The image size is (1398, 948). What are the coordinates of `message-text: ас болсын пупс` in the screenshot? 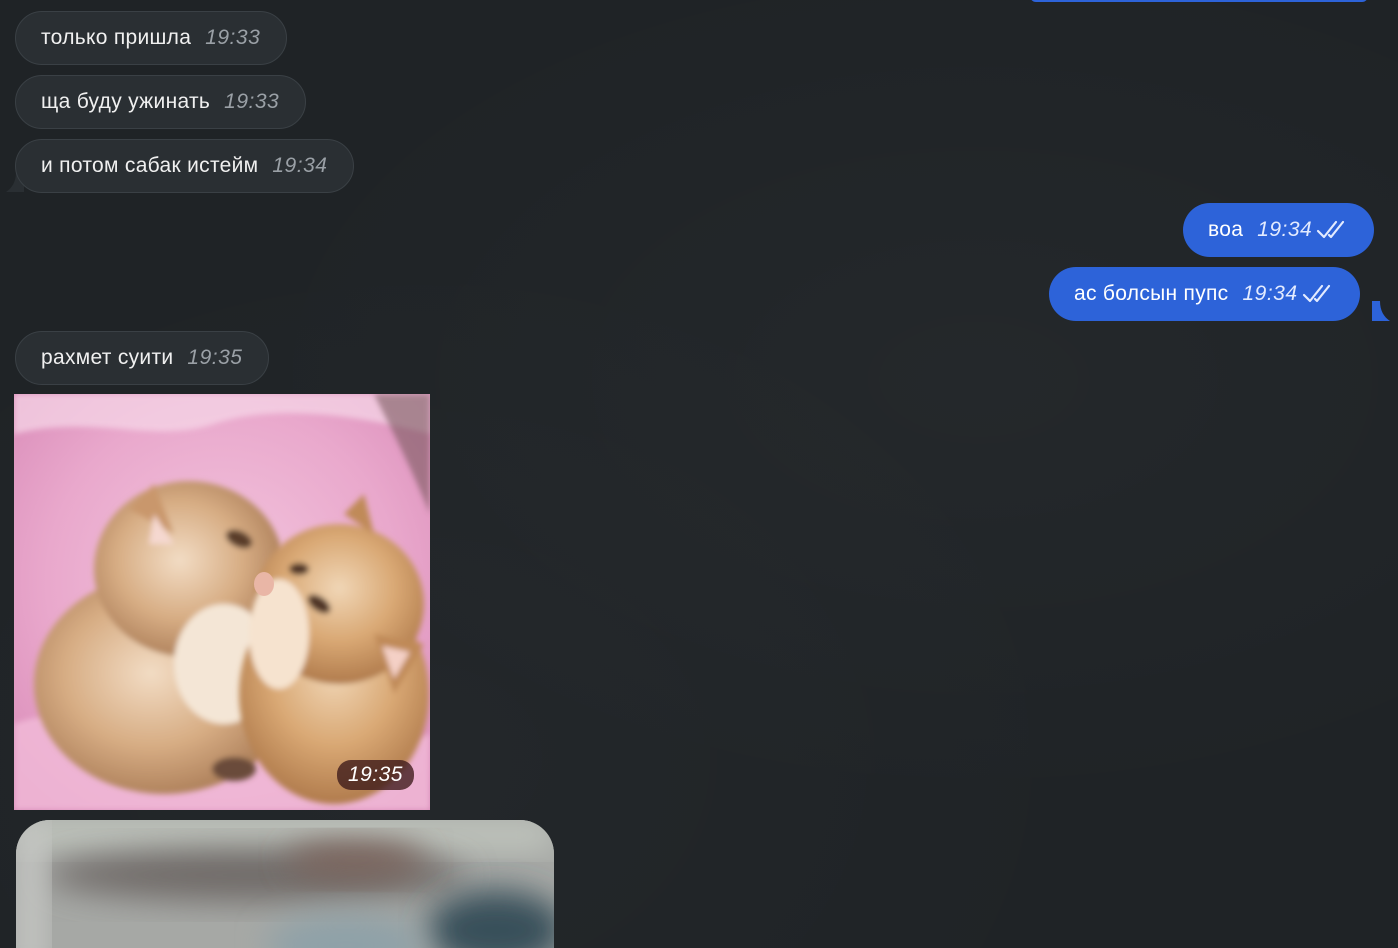 It's located at (1151, 293).